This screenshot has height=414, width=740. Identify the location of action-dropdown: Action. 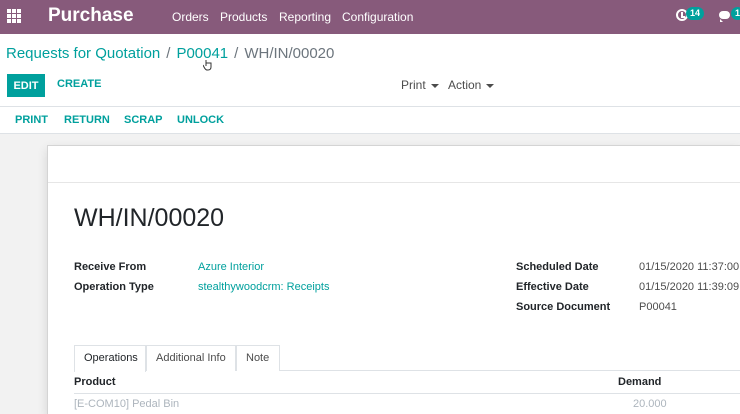
(471, 85).